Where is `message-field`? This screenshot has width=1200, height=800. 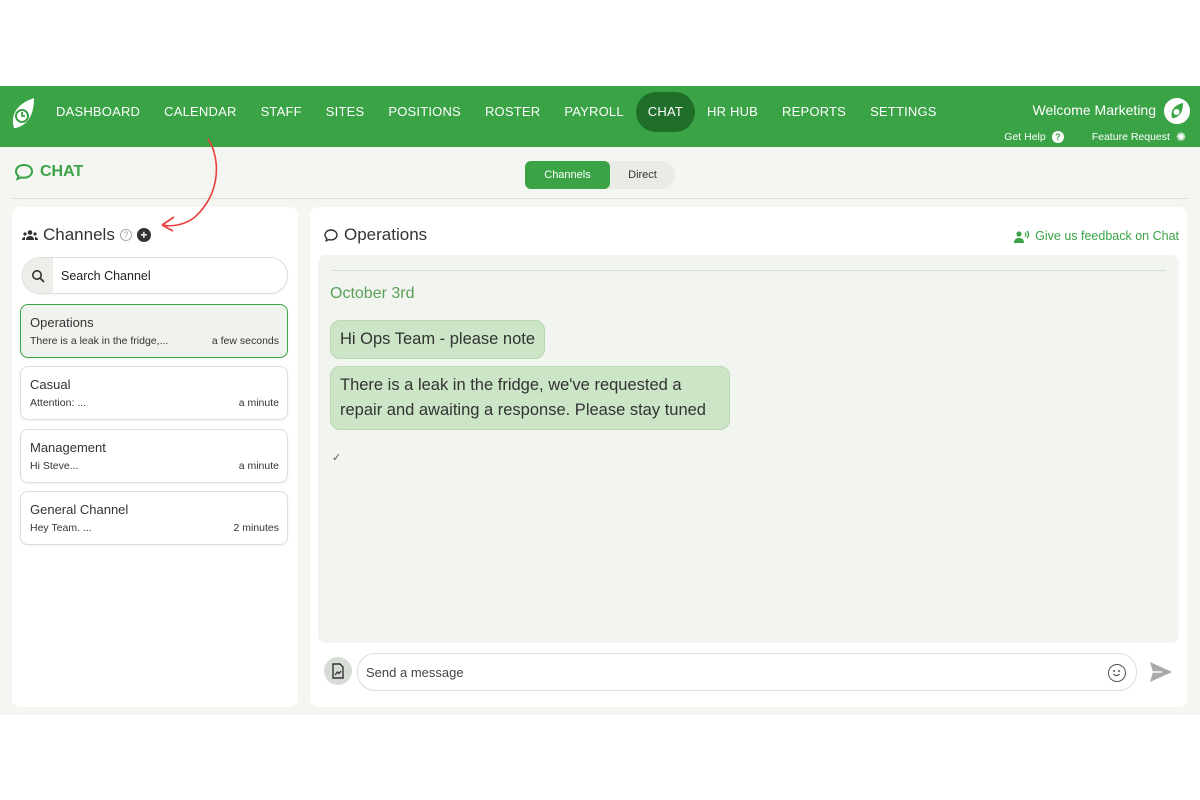 message-field is located at coordinates (747, 672).